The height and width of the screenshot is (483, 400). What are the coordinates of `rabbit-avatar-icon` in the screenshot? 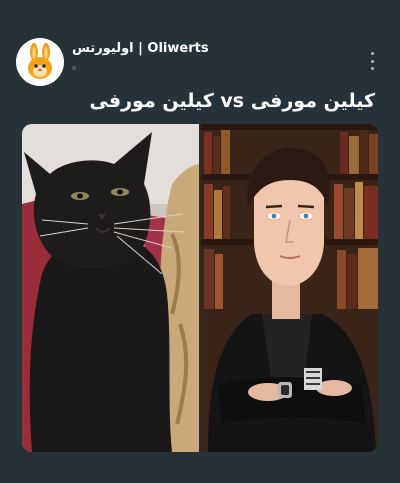 It's located at (40, 61).